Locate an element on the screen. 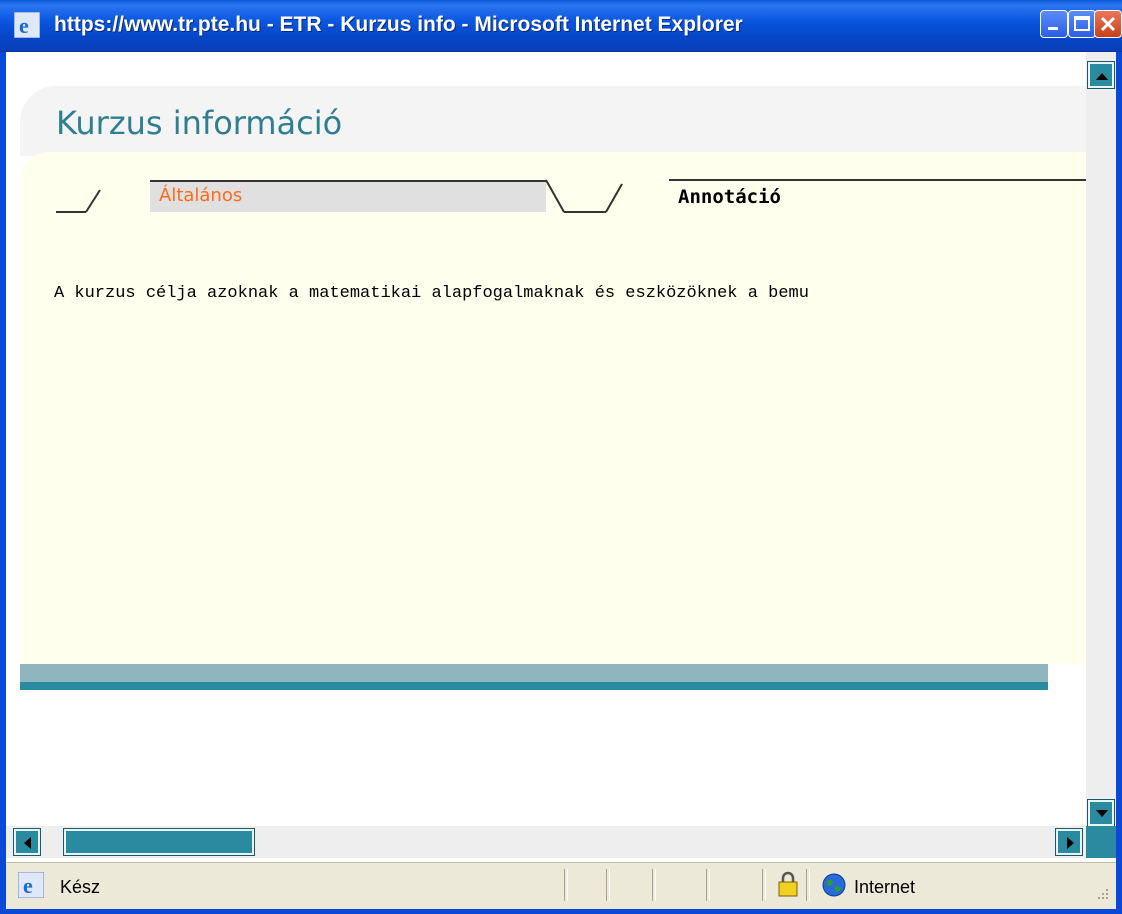 The height and width of the screenshot is (914, 1122). window-frame-right is located at coordinates (1119, 483).